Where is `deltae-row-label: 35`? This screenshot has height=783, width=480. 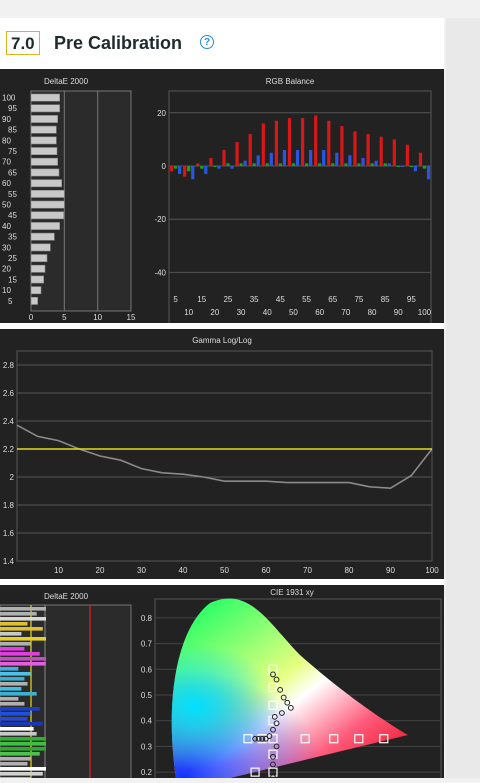 deltae-row-label: 35 is located at coordinates (12, 237).